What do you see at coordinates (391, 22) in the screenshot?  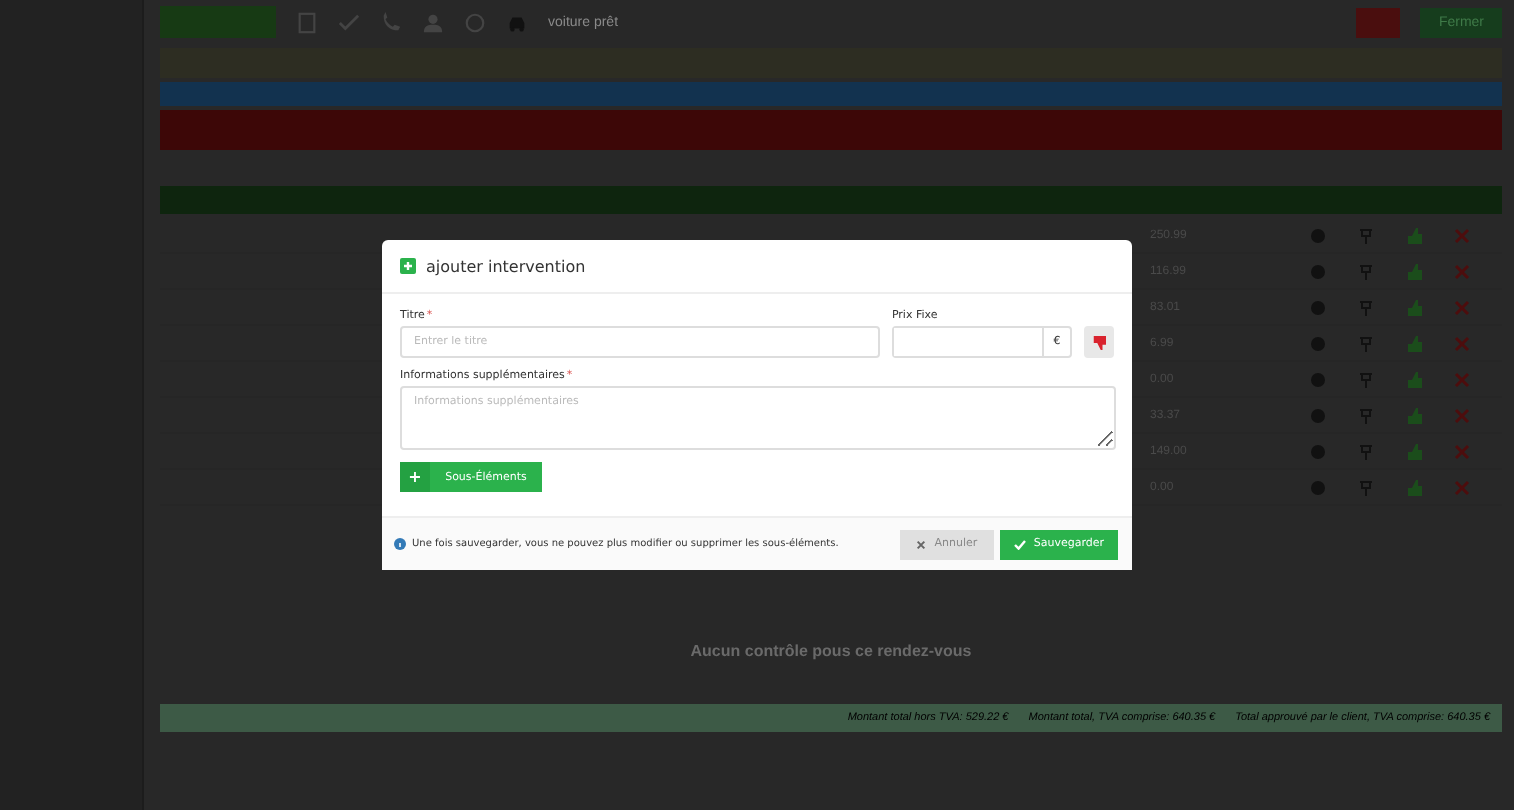 I see `phone-icon` at bounding box center [391, 22].